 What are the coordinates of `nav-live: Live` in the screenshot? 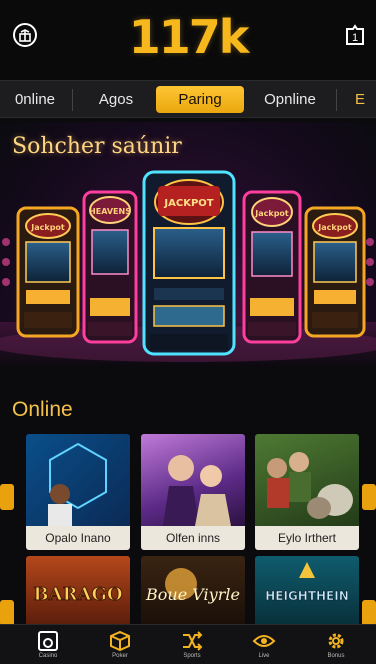 It's located at (264, 645).